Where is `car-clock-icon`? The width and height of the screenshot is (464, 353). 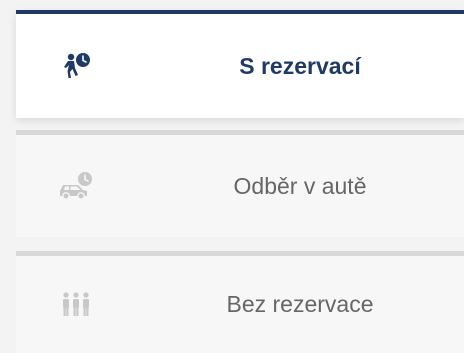 car-clock-icon is located at coordinates (76, 186).